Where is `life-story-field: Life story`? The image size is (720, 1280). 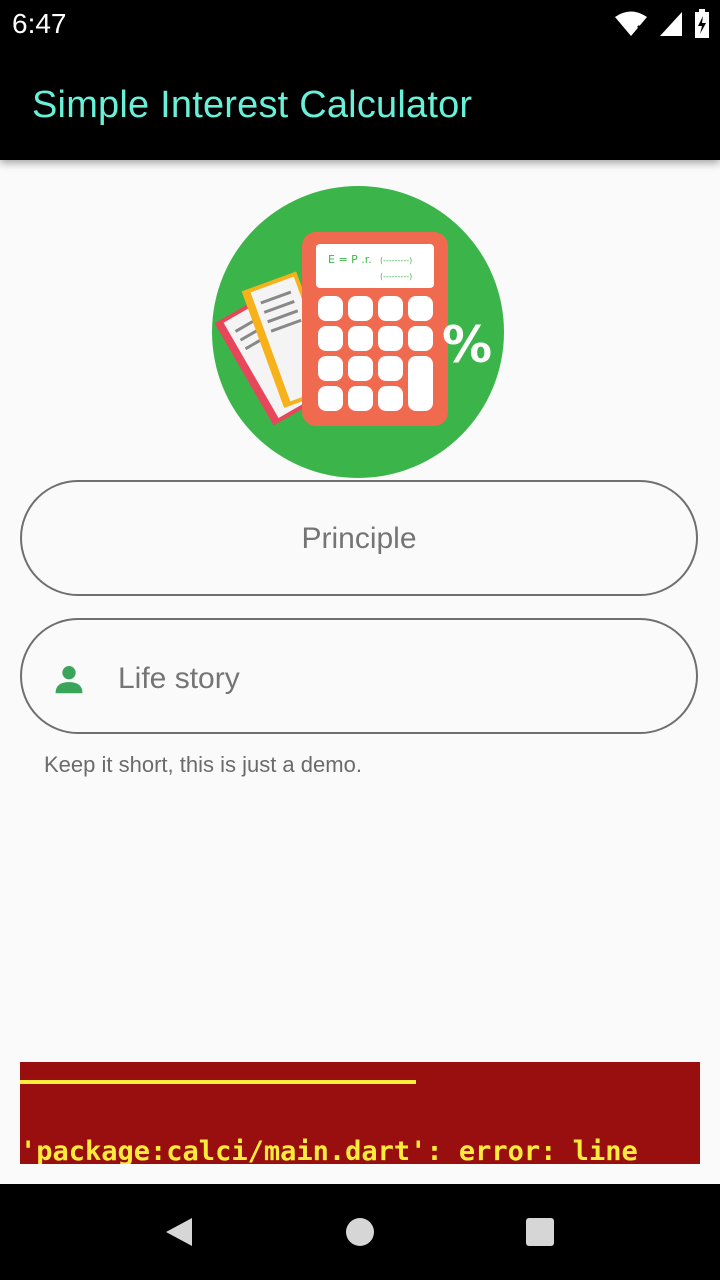
life-story-field: Life story is located at coordinates (359, 676).